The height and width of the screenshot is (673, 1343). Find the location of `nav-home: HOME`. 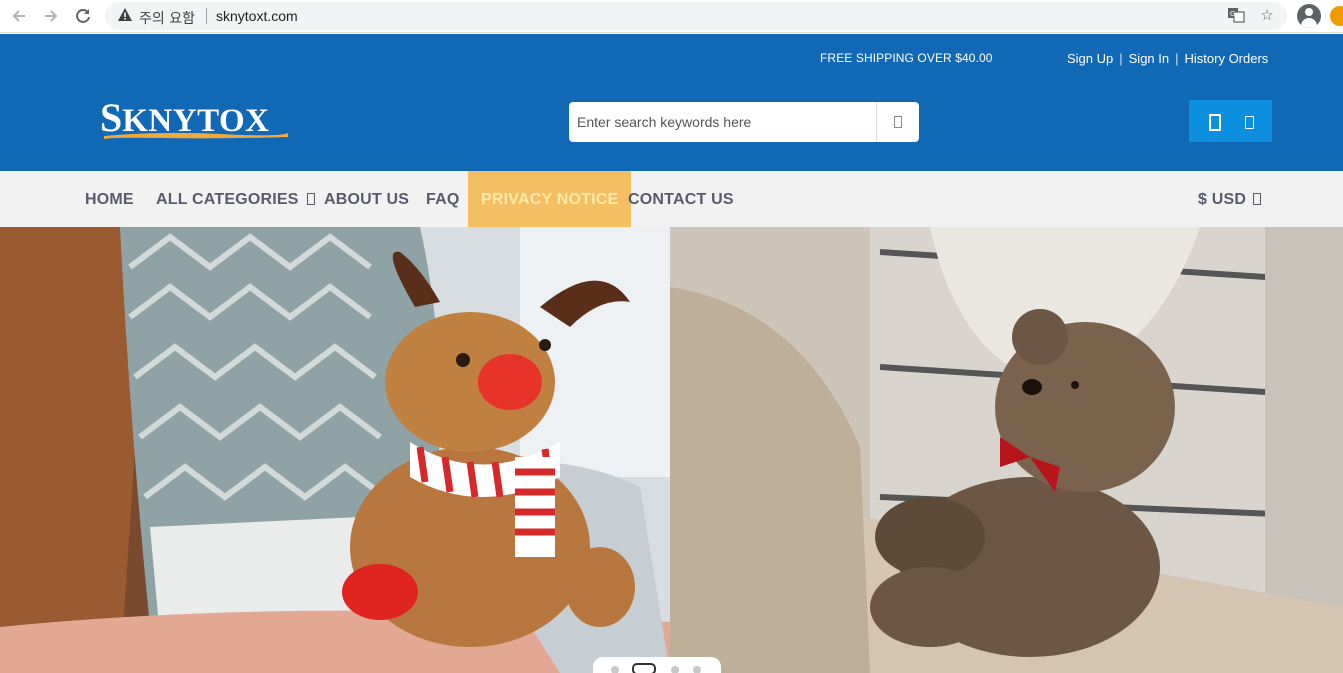

nav-home: HOME is located at coordinates (109, 199).